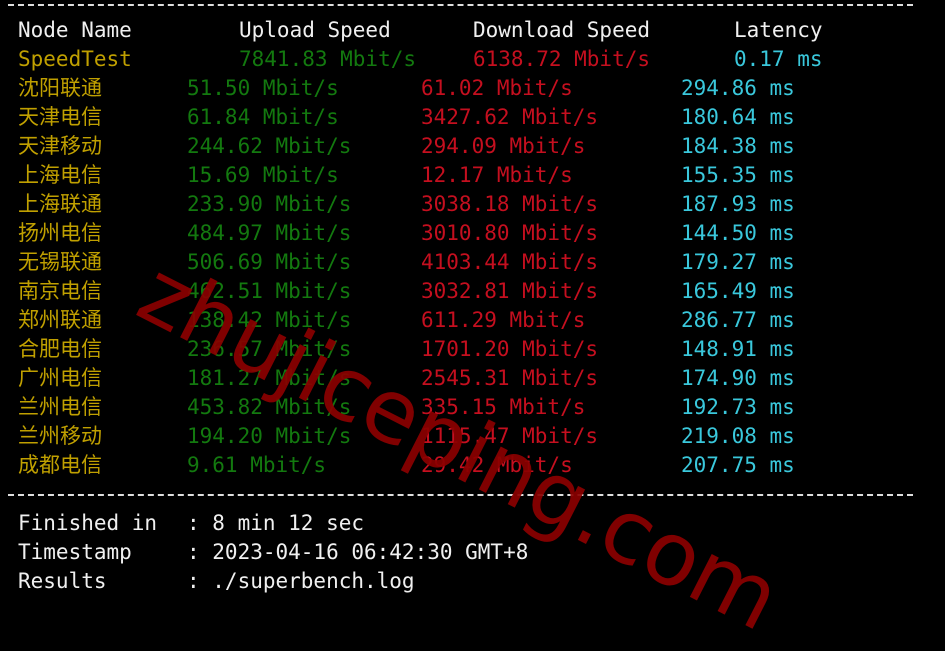  I want to click on latency: 174.90 ms, so click(738, 378).